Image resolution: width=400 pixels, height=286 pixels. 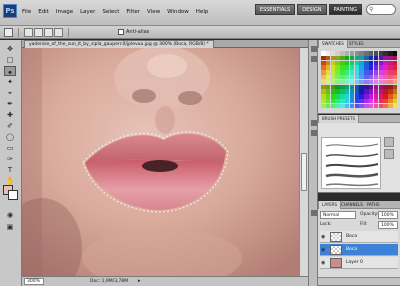 What do you see at coordinates (138, 32) in the screenshot?
I see `anti-alias-label: Anti-alias` at bounding box center [138, 32].